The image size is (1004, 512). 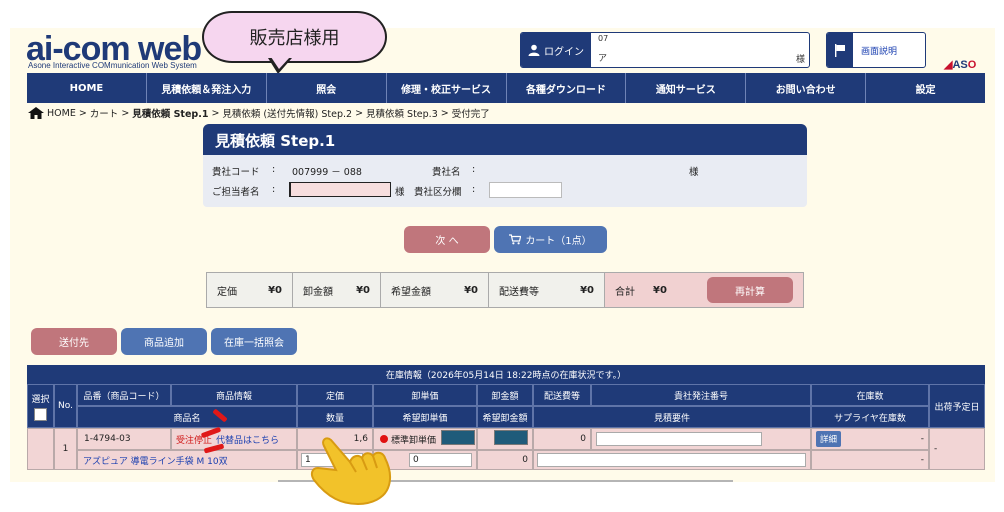 I want to click on total-desired: 希望金額 ¥0, so click(x=435, y=290).